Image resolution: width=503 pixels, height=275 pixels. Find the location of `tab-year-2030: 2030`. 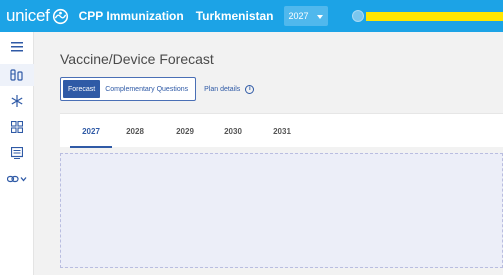

tab-year-2030: 2030 is located at coordinates (233, 131).